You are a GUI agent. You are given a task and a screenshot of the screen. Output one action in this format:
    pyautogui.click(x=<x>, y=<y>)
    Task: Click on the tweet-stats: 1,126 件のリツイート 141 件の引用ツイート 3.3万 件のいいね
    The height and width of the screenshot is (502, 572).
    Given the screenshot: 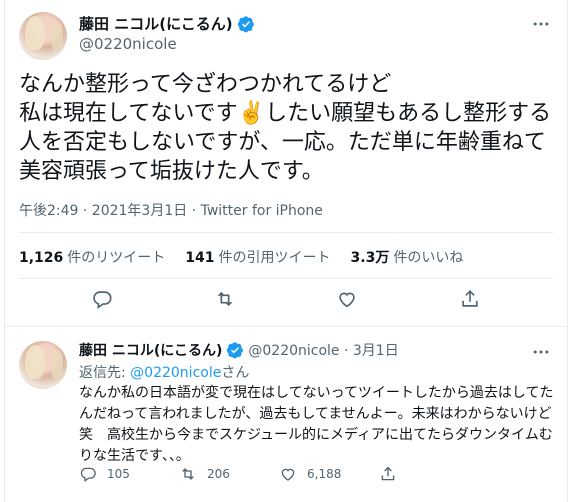 What is the action you would take?
    pyautogui.click(x=251, y=257)
    